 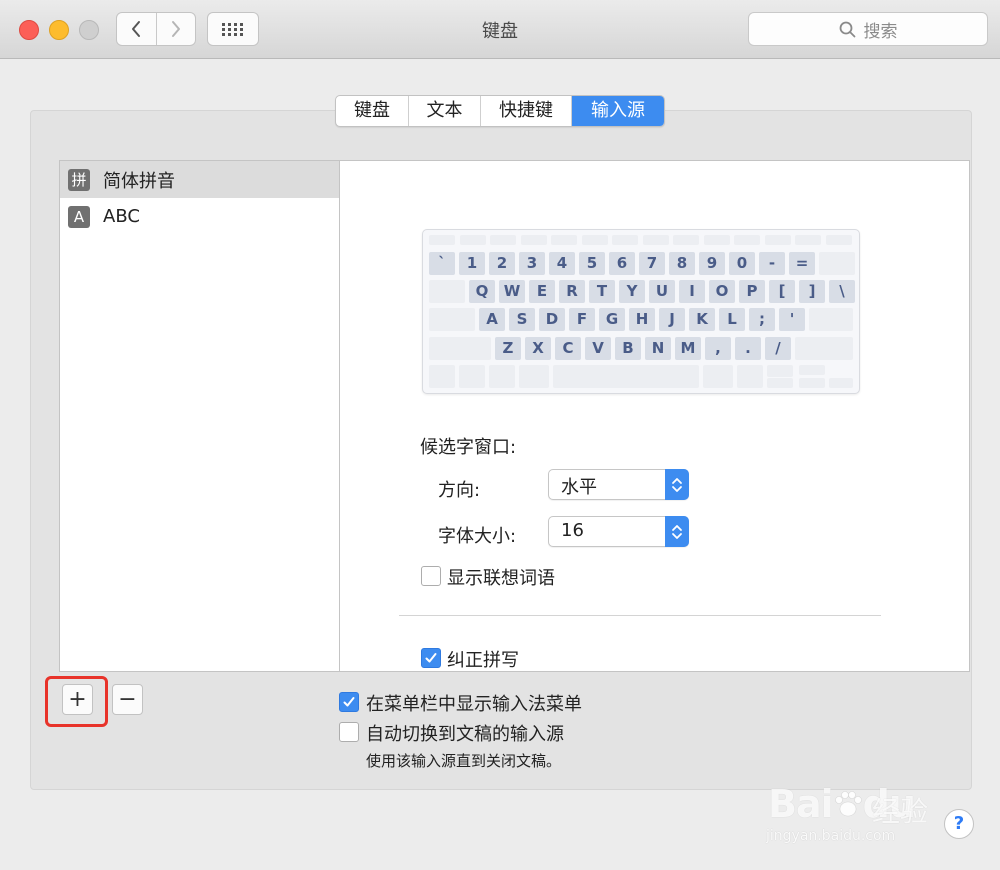 What do you see at coordinates (542, 291) in the screenshot?
I see `keyboard-key: E` at bounding box center [542, 291].